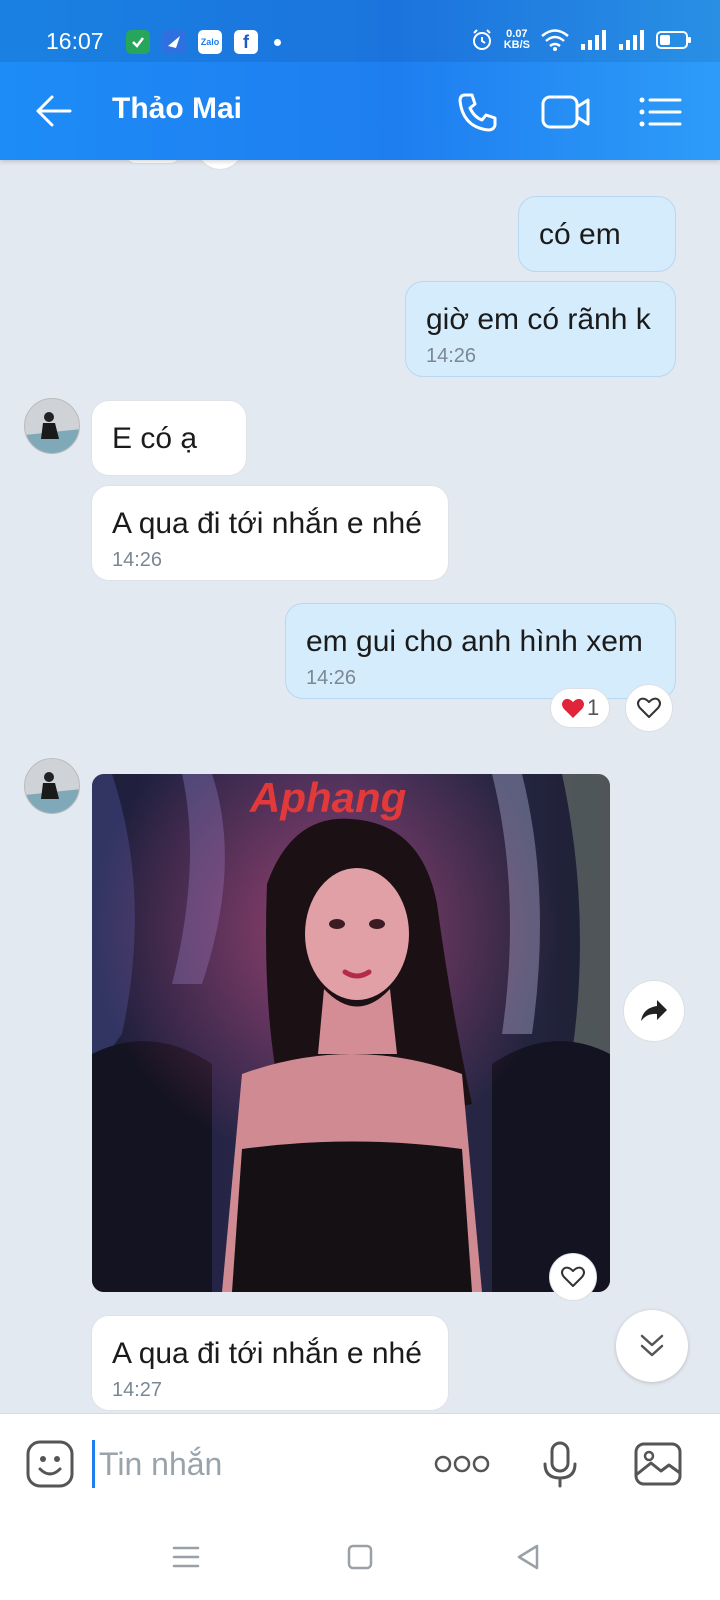 Image resolution: width=720 pixels, height=1600 pixels. I want to click on message-composer, so click(360, 1463).